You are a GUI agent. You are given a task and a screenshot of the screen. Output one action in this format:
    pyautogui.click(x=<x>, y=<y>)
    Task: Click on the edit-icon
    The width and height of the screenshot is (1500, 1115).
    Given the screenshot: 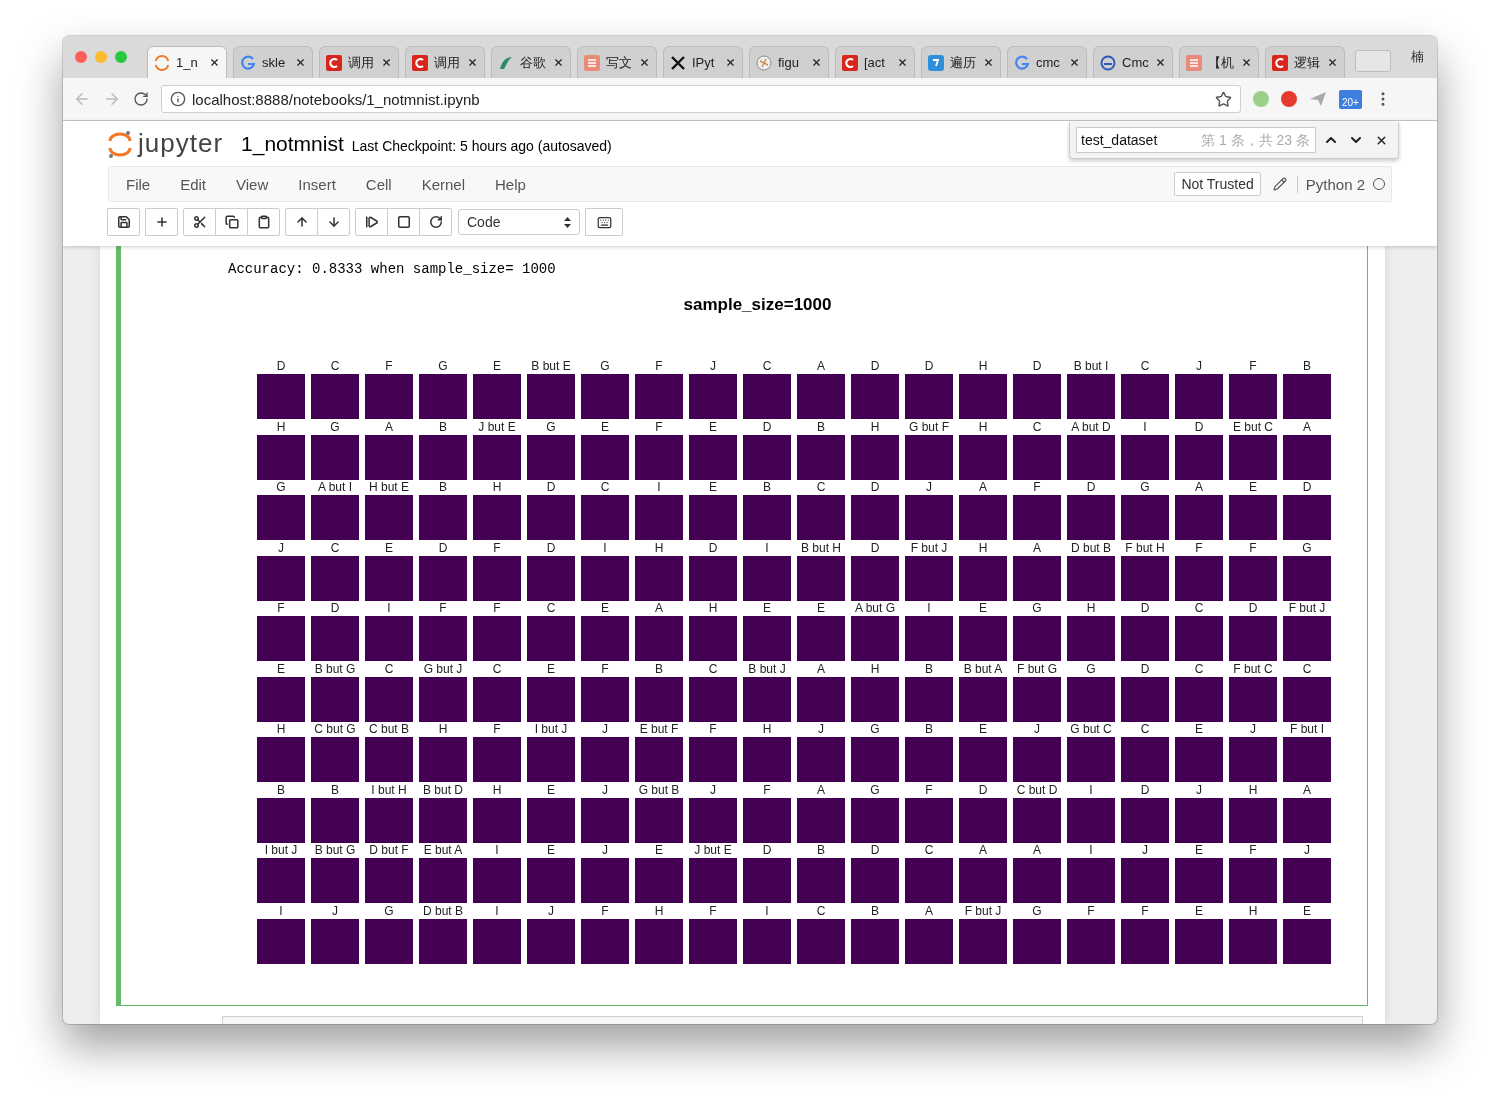 What is the action you would take?
    pyautogui.click(x=1279, y=184)
    